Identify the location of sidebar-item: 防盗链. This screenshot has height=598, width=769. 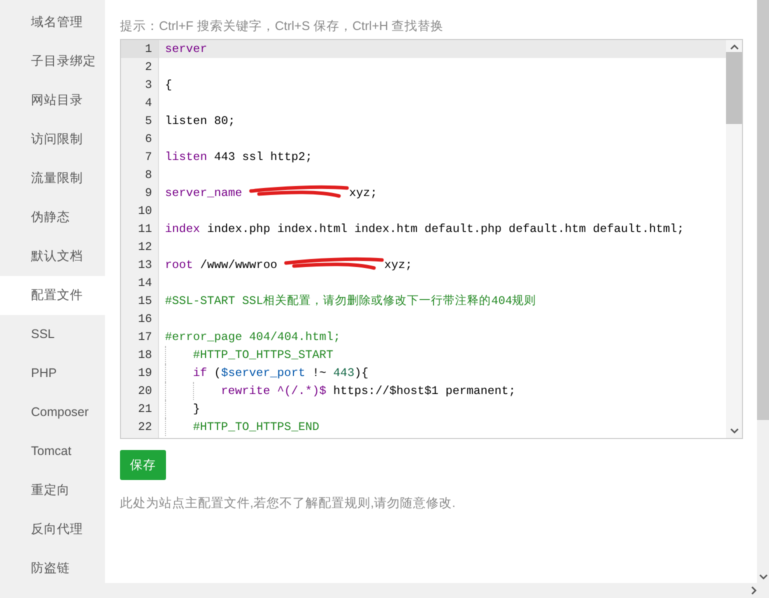
(52, 566).